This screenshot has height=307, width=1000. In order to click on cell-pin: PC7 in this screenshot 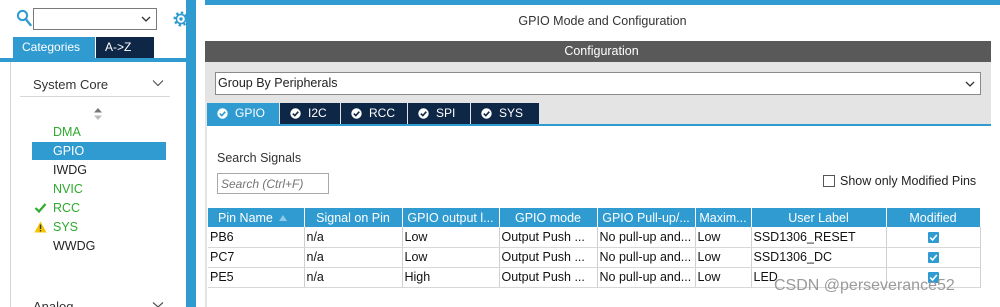, I will do `click(256, 257)`.